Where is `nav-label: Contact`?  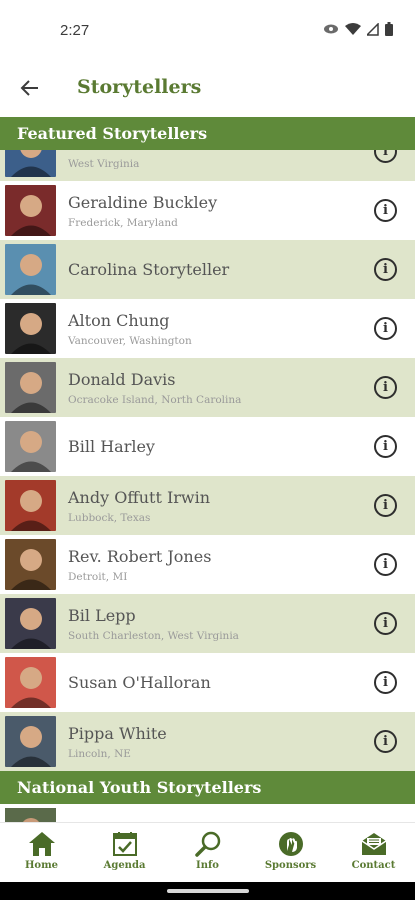
nav-label: Contact is located at coordinates (373, 865).